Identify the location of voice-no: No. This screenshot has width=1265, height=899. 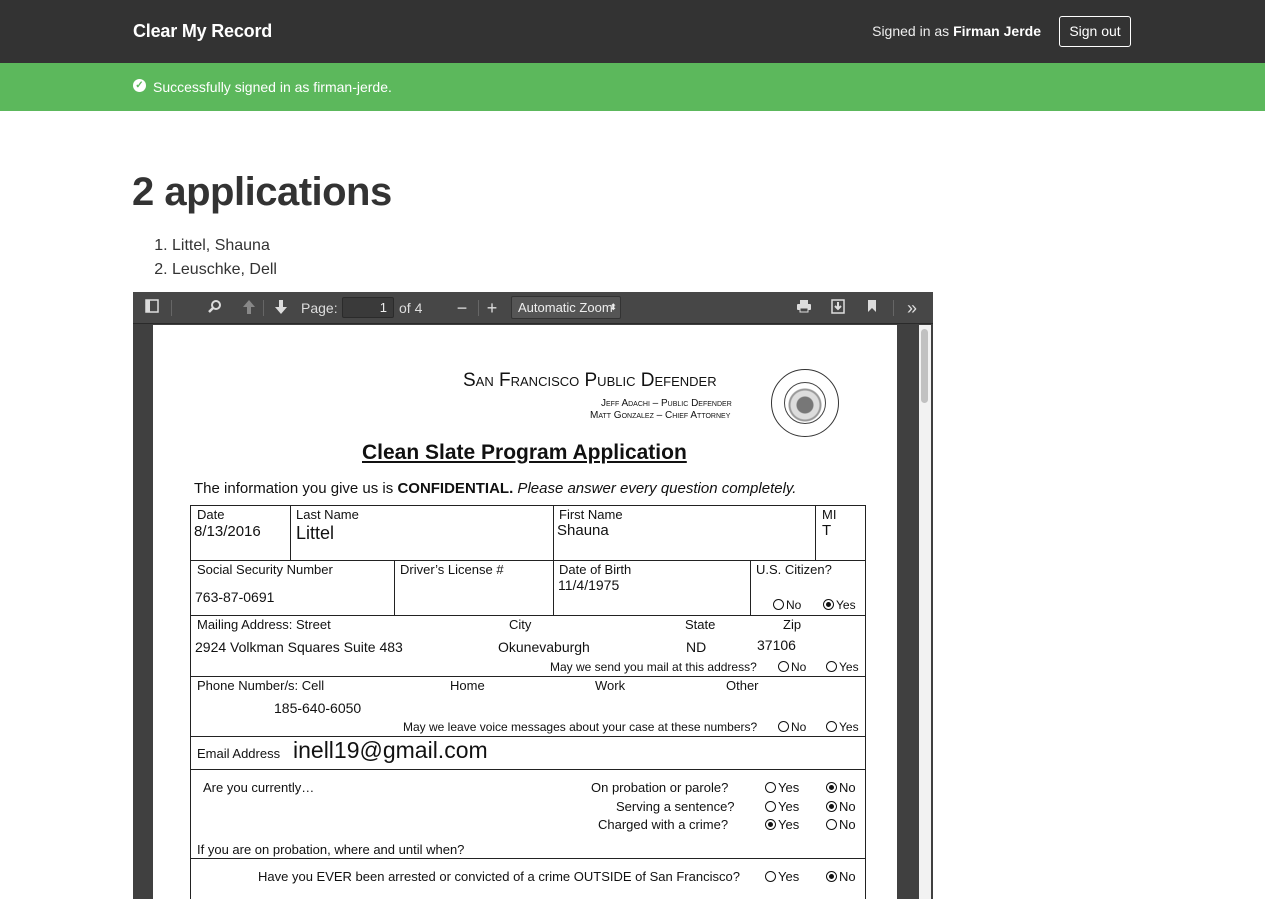
(792, 727).